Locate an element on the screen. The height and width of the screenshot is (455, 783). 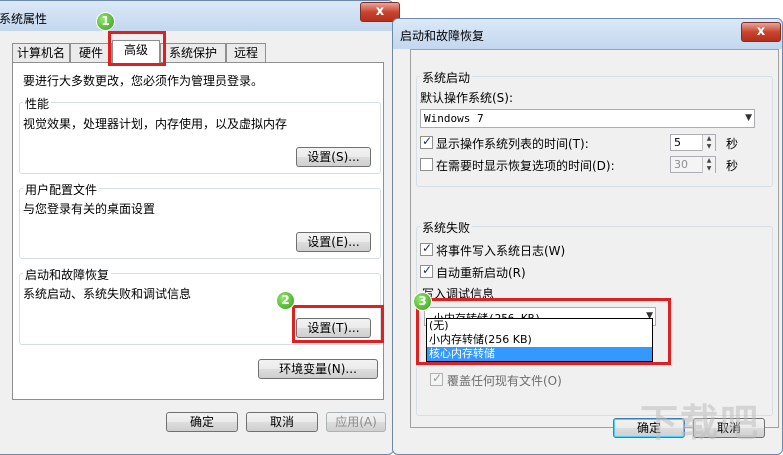
auto-restart-checkbox is located at coordinates (426, 270).